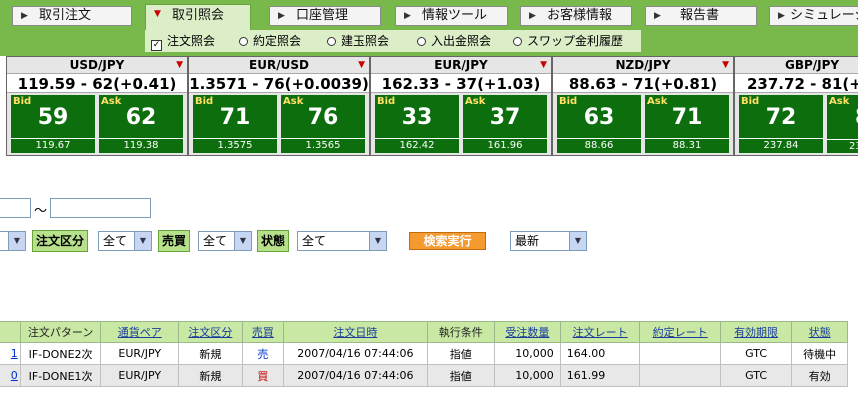  I want to click on bid-button: Bid 59 119.67, so click(53, 124).